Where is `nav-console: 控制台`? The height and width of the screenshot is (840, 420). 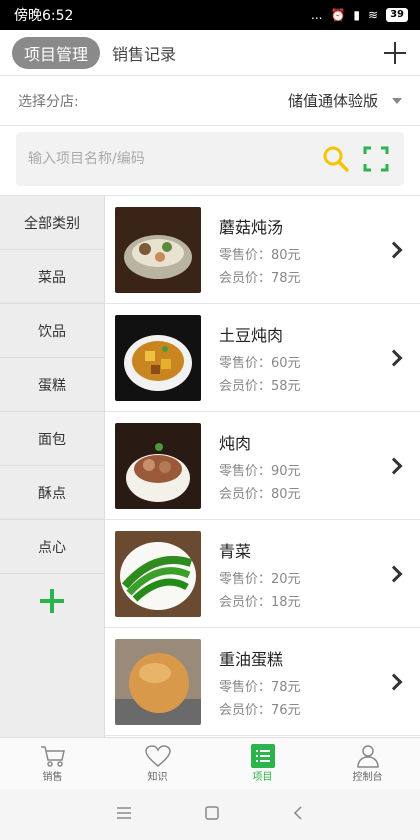
nav-console: 控制台 is located at coordinates (367, 763).